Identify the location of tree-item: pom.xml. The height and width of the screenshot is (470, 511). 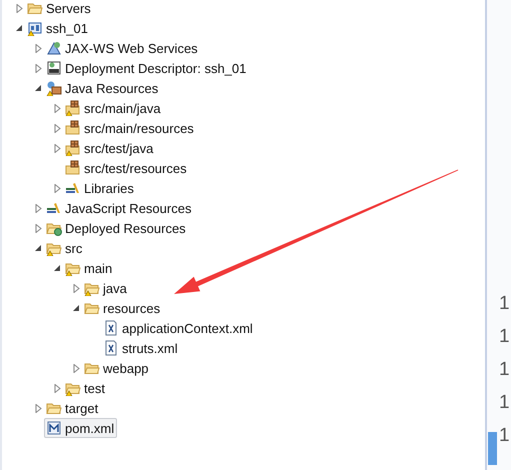
(81, 428).